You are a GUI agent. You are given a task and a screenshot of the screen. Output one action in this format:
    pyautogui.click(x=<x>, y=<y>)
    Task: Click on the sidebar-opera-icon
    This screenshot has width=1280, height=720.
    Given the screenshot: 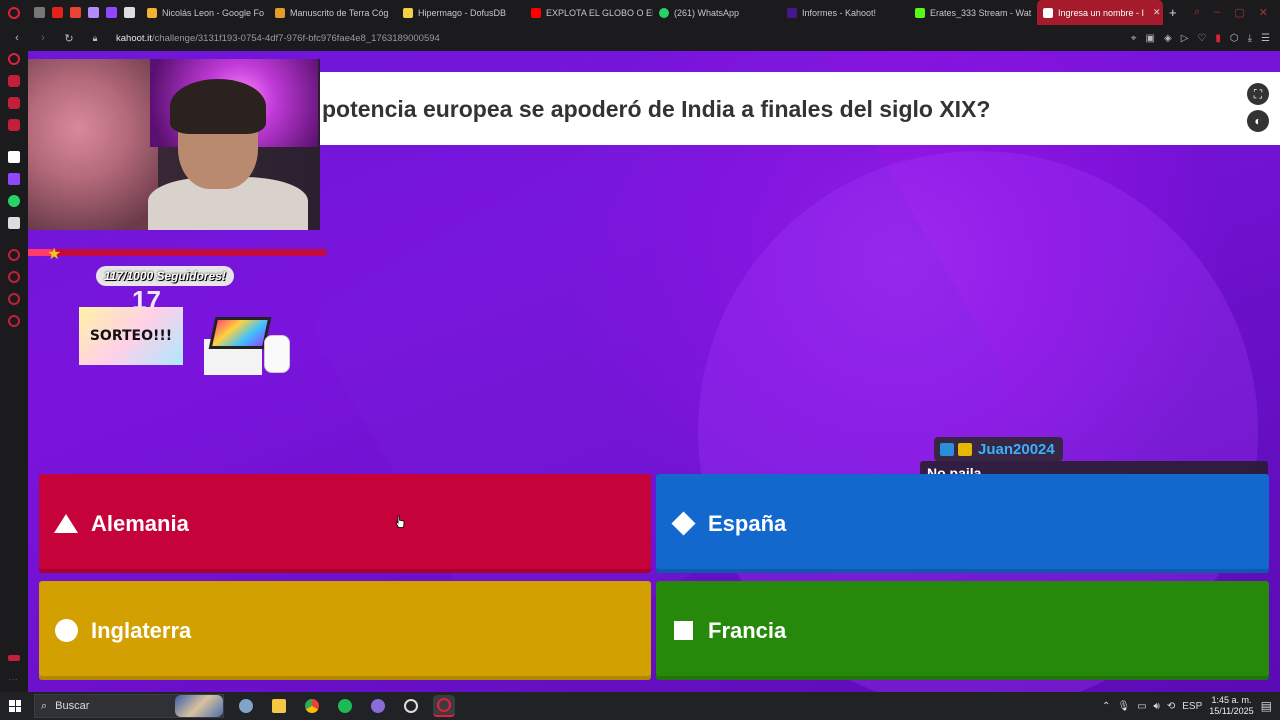 What is the action you would take?
    pyautogui.click(x=14, y=59)
    